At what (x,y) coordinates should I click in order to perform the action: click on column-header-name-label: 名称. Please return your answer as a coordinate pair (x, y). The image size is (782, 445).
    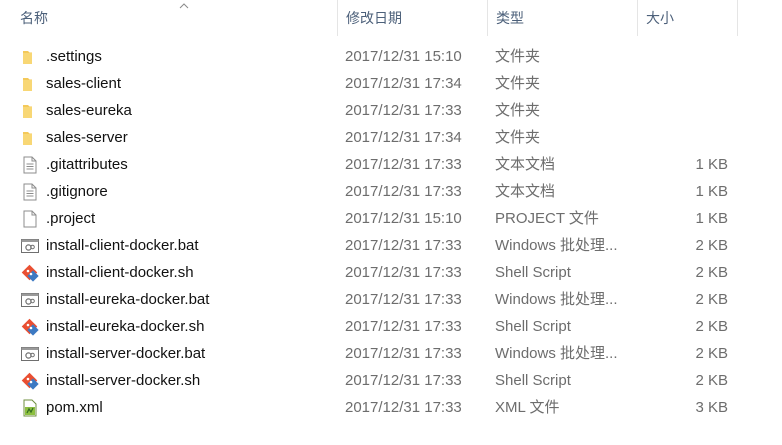
    Looking at the image, I should click on (34, 18).